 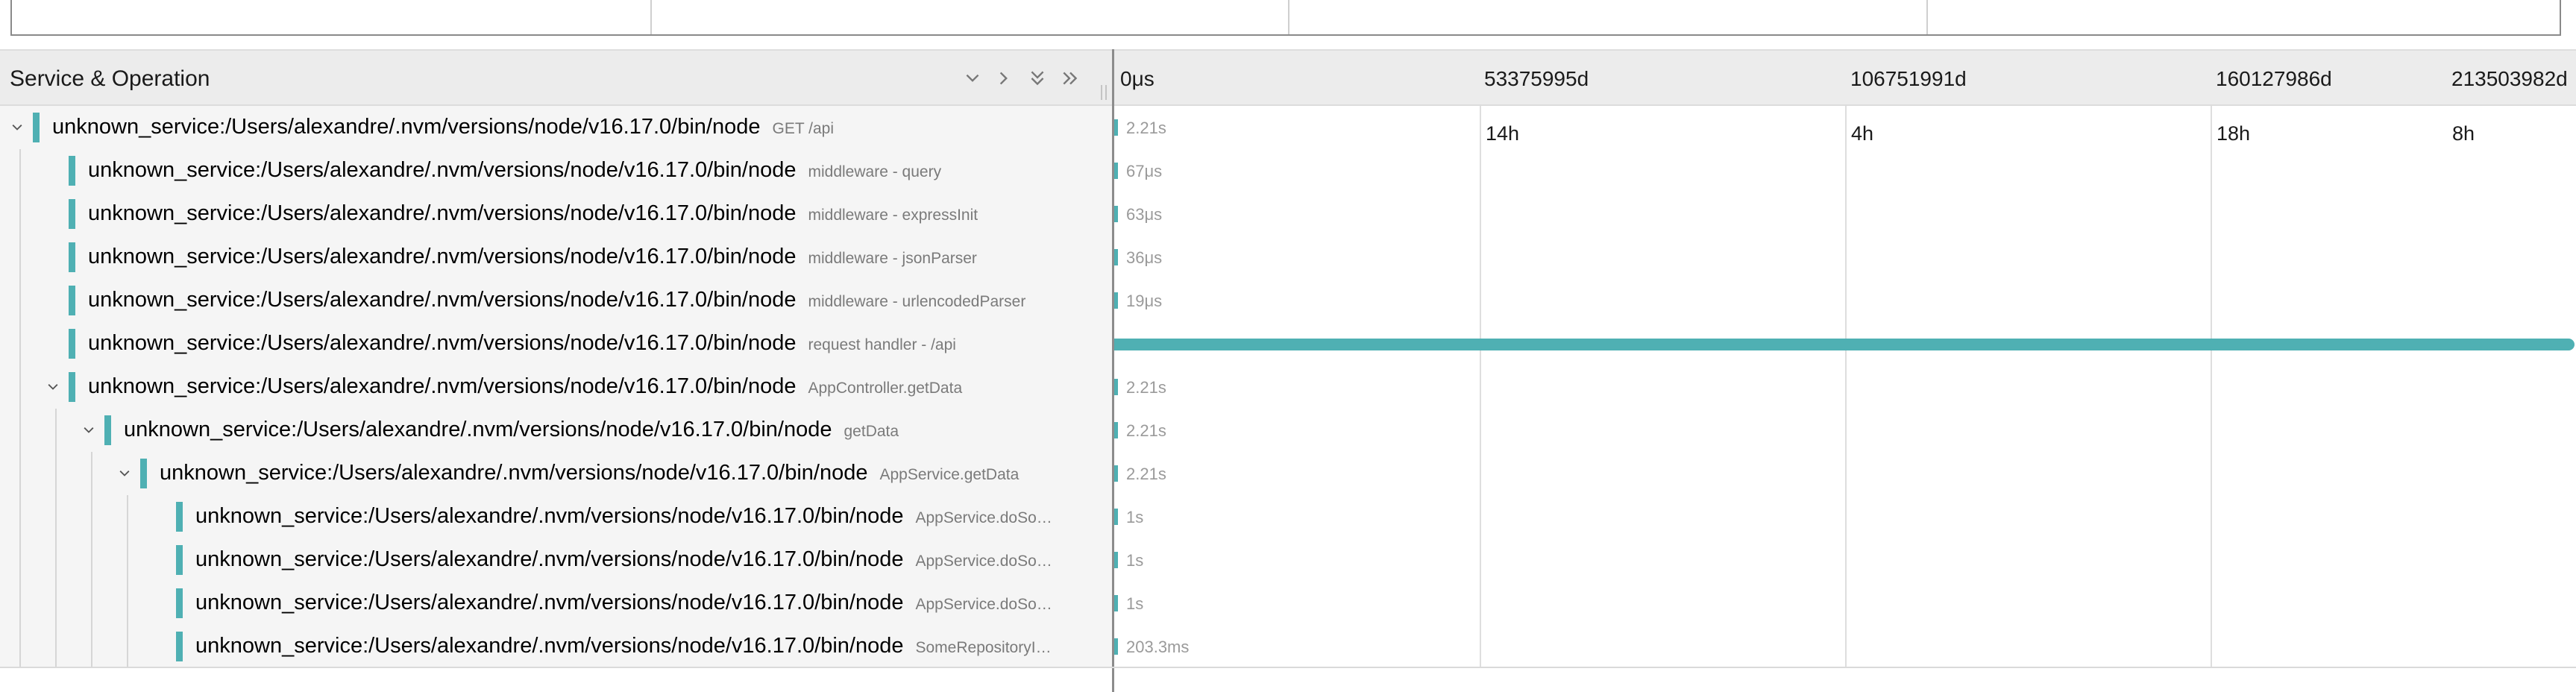 I want to click on double-chevron-down-icon, so click(x=1038, y=78).